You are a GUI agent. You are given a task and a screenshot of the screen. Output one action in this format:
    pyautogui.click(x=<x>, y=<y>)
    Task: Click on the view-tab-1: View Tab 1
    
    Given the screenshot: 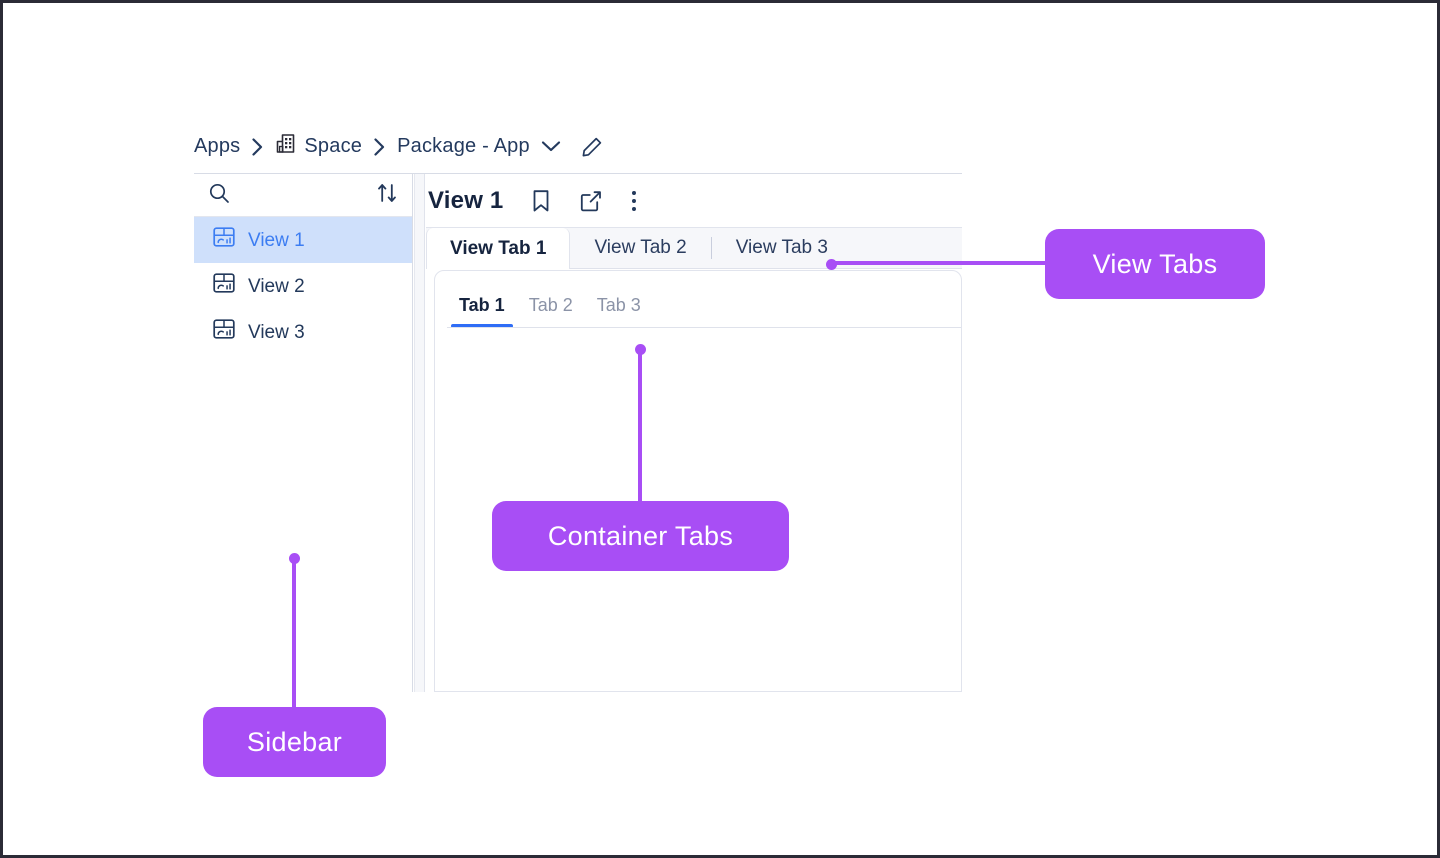 What is the action you would take?
    pyautogui.click(x=498, y=248)
    